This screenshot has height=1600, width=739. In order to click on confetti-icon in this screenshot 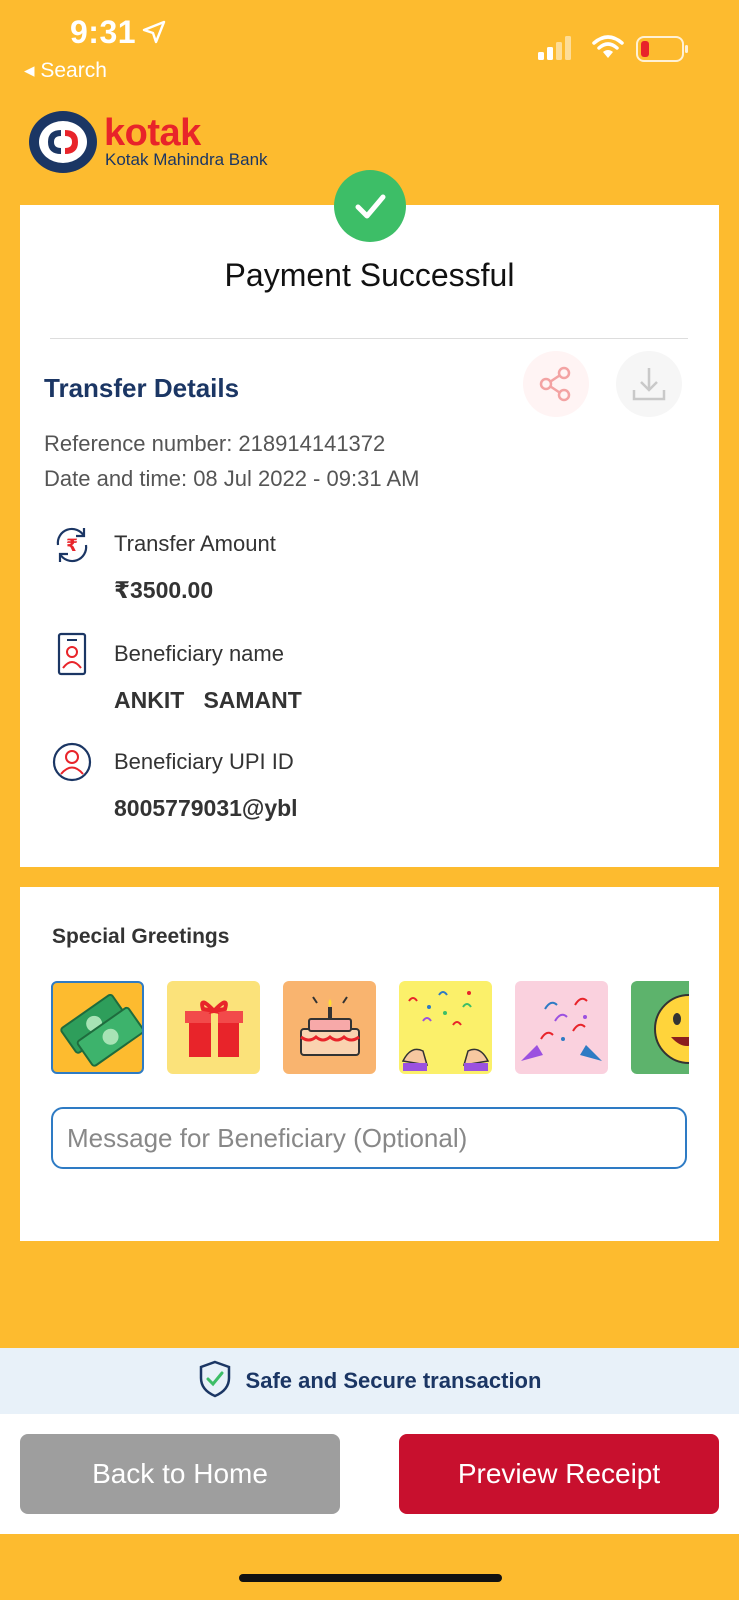, I will do `click(445, 1031)`.